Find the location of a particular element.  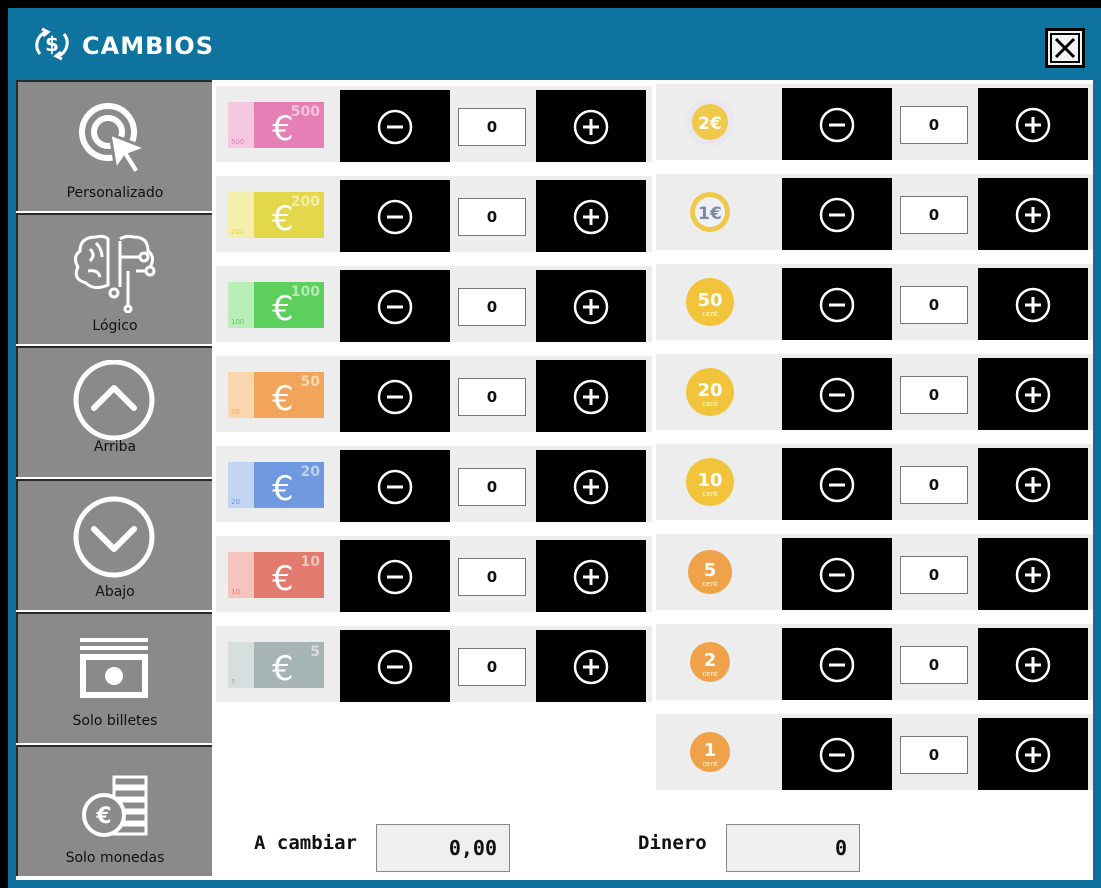

coin-row: 2€ 0 is located at coordinates (874, 122).